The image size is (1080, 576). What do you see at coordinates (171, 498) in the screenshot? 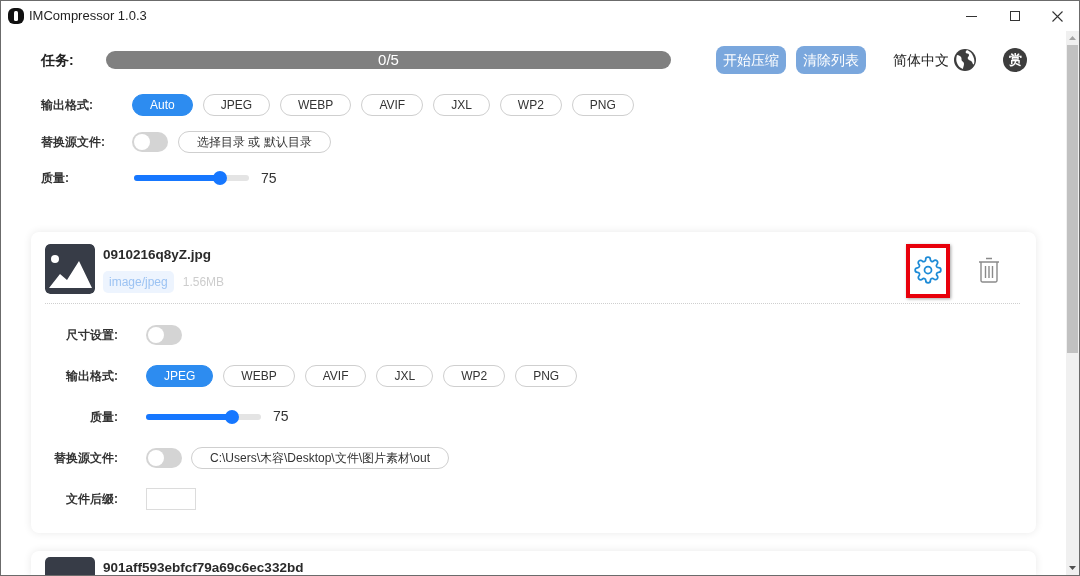
I see `suffix-input-field` at bounding box center [171, 498].